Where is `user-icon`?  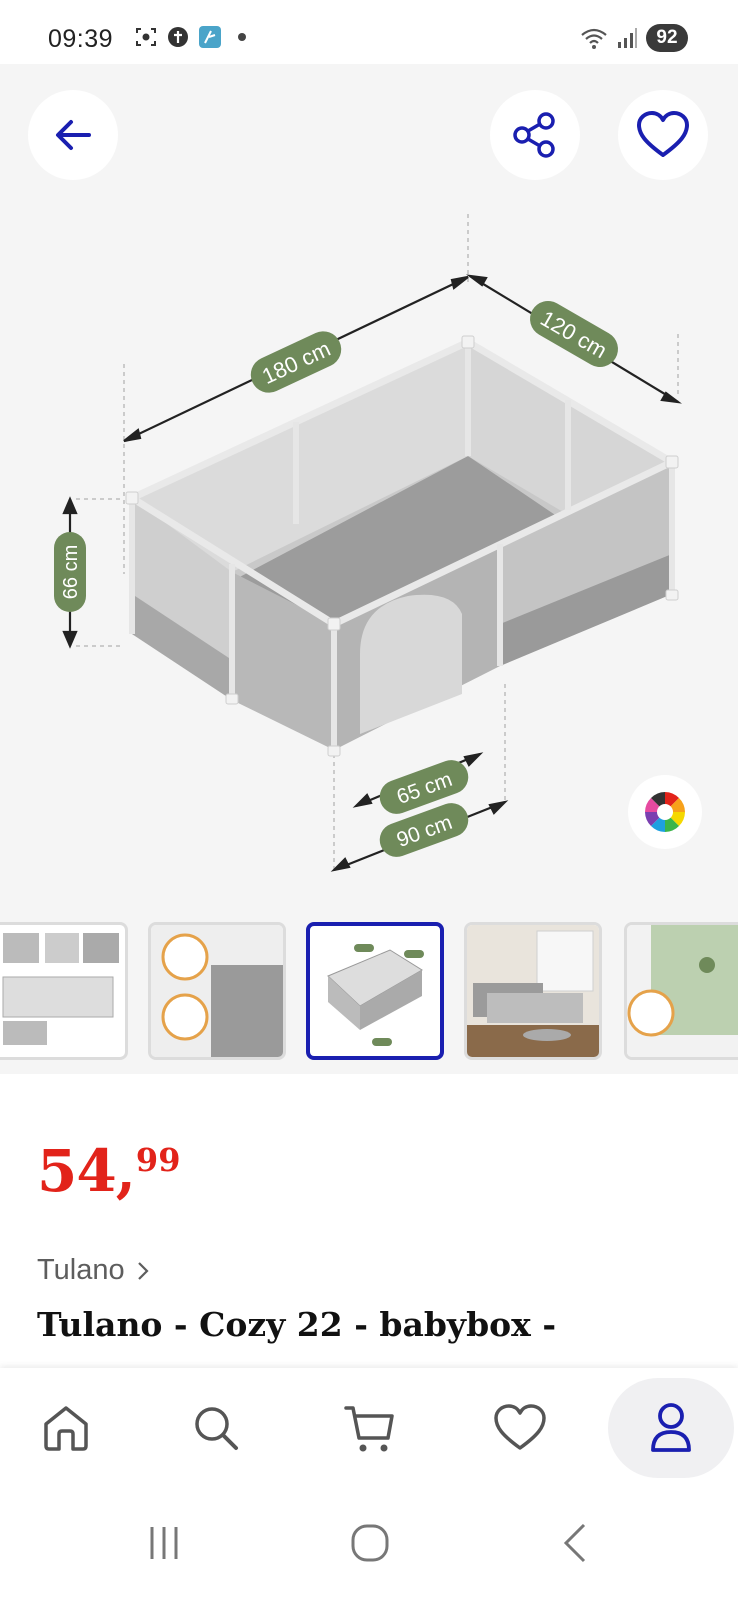
user-icon is located at coordinates (671, 1427).